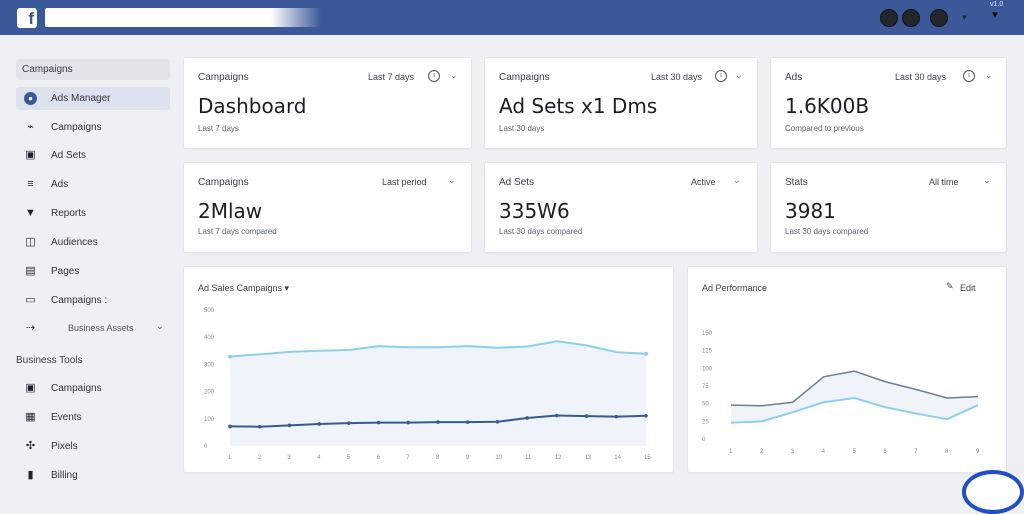 This screenshot has width=1024, height=514. Describe the element at coordinates (218, 128) in the screenshot. I see `card-subtext: Last 7 days` at that location.